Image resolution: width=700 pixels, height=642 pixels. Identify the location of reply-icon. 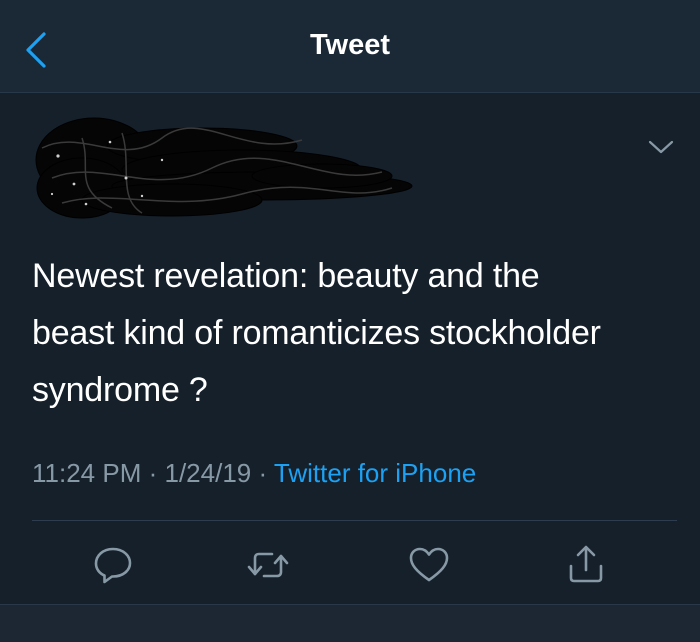
(113, 565).